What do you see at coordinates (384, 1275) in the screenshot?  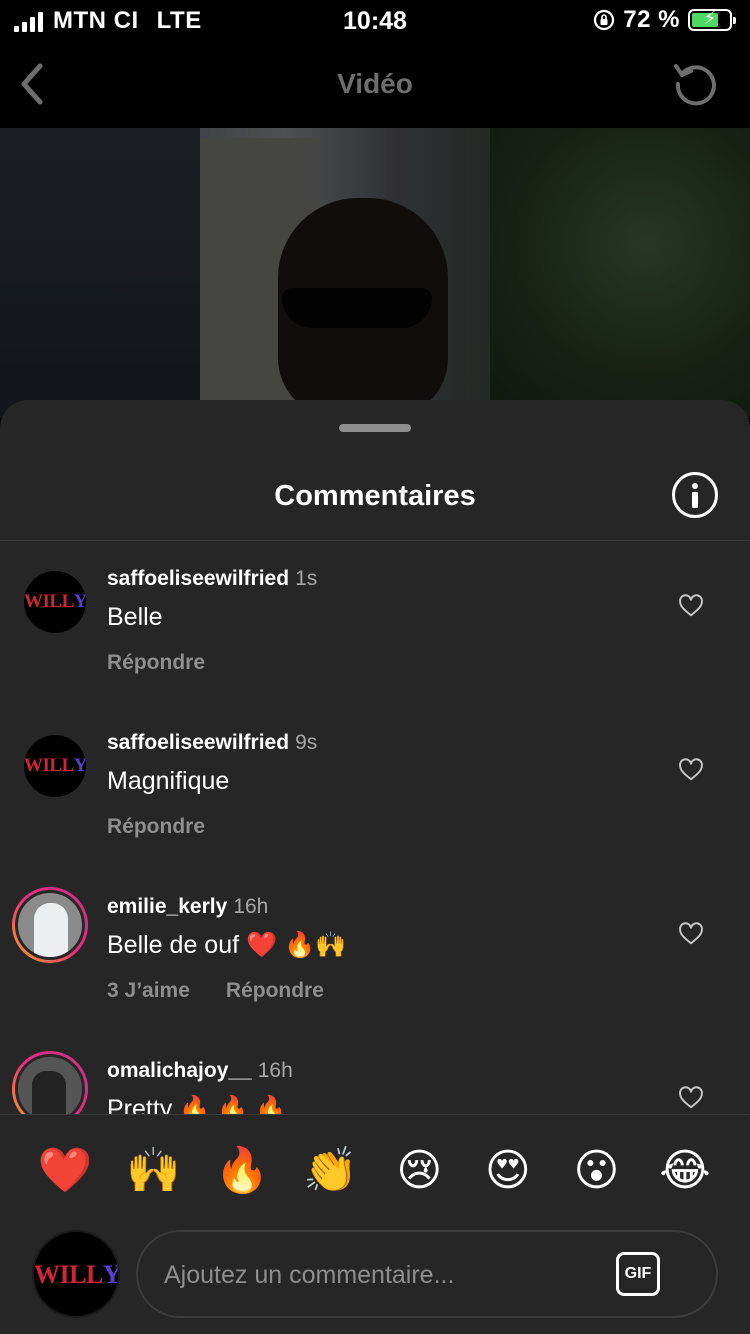 I see `comment-input` at bounding box center [384, 1275].